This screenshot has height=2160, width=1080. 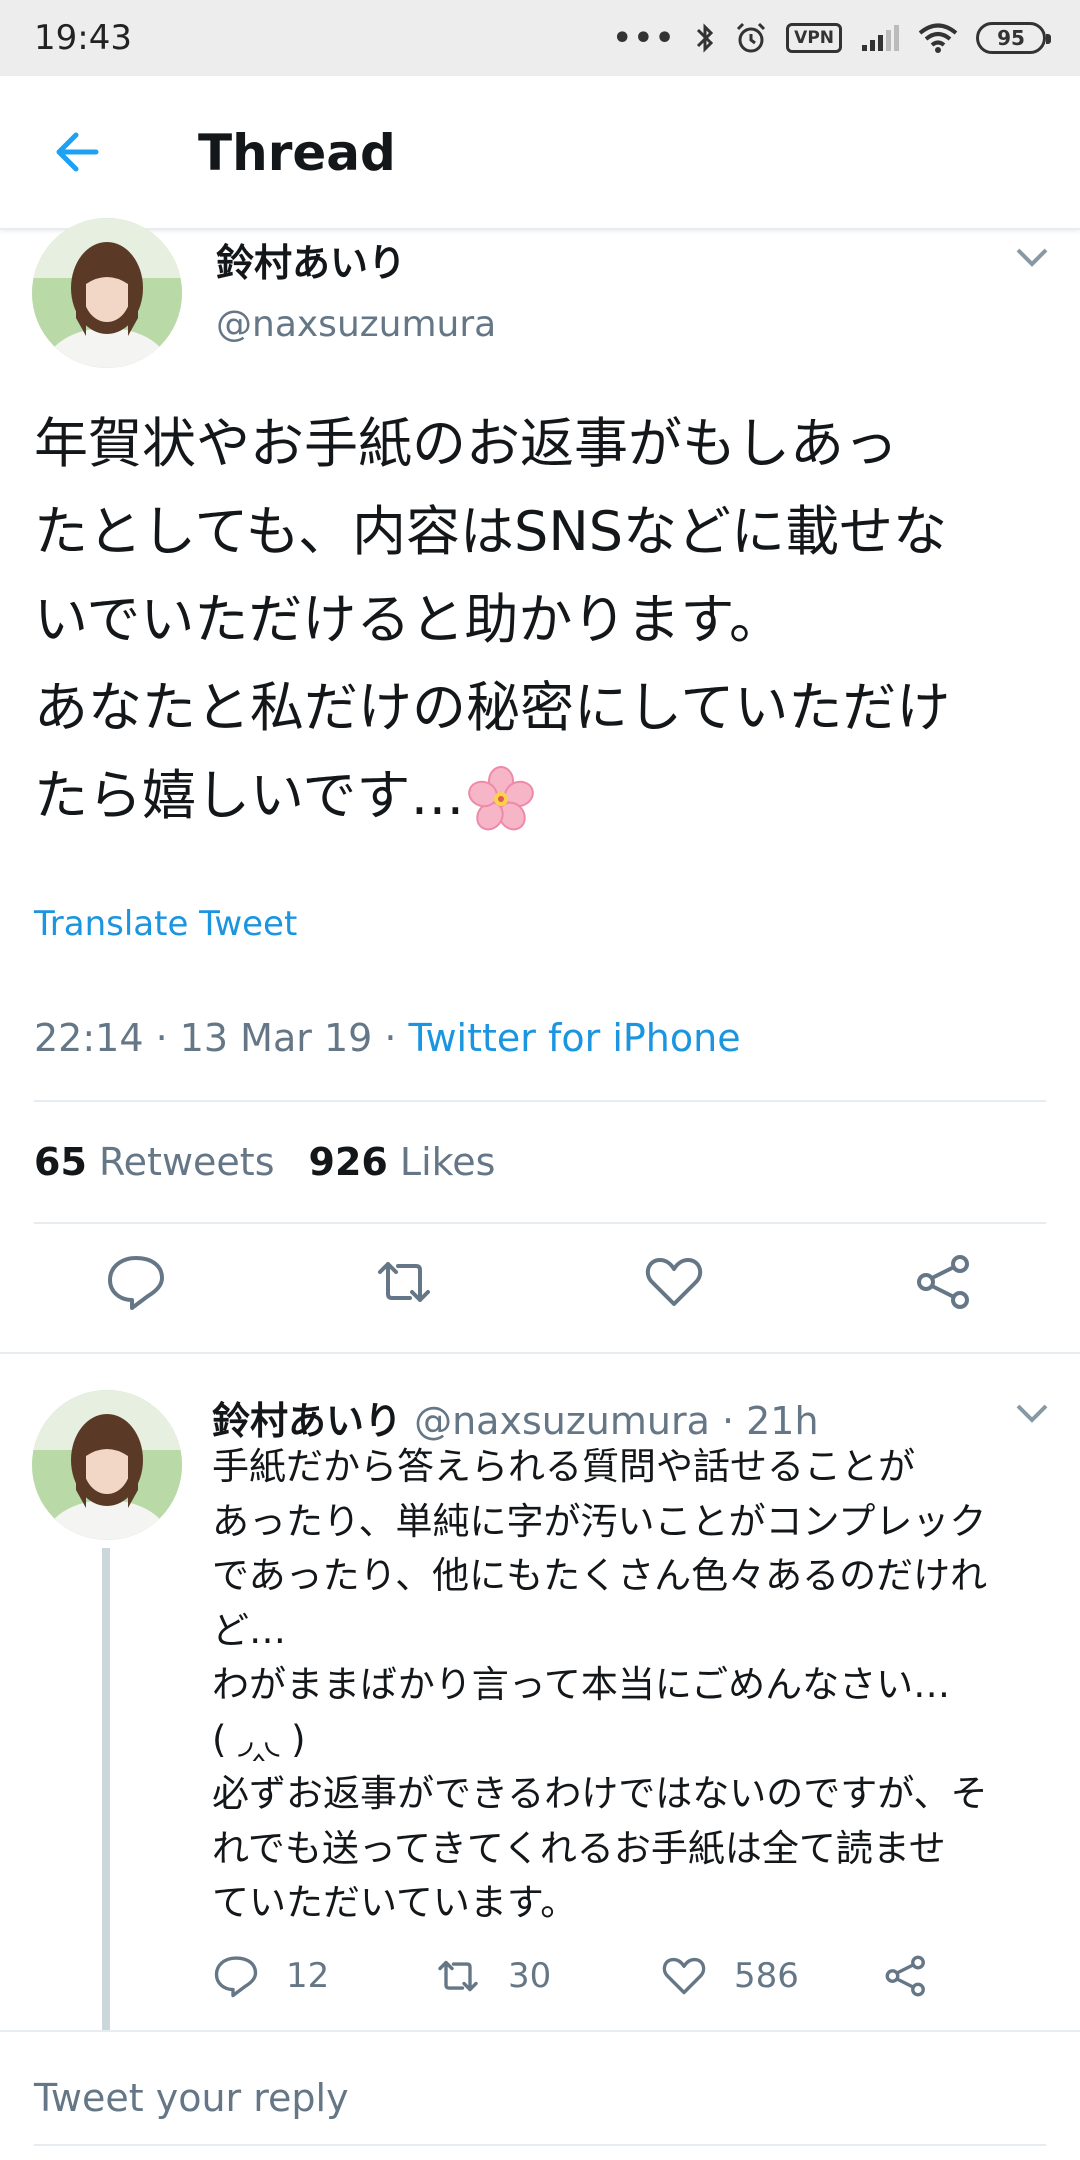 What do you see at coordinates (814, 38) in the screenshot?
I see `vpn-icon: VPN` at bounding box center [814, 38].